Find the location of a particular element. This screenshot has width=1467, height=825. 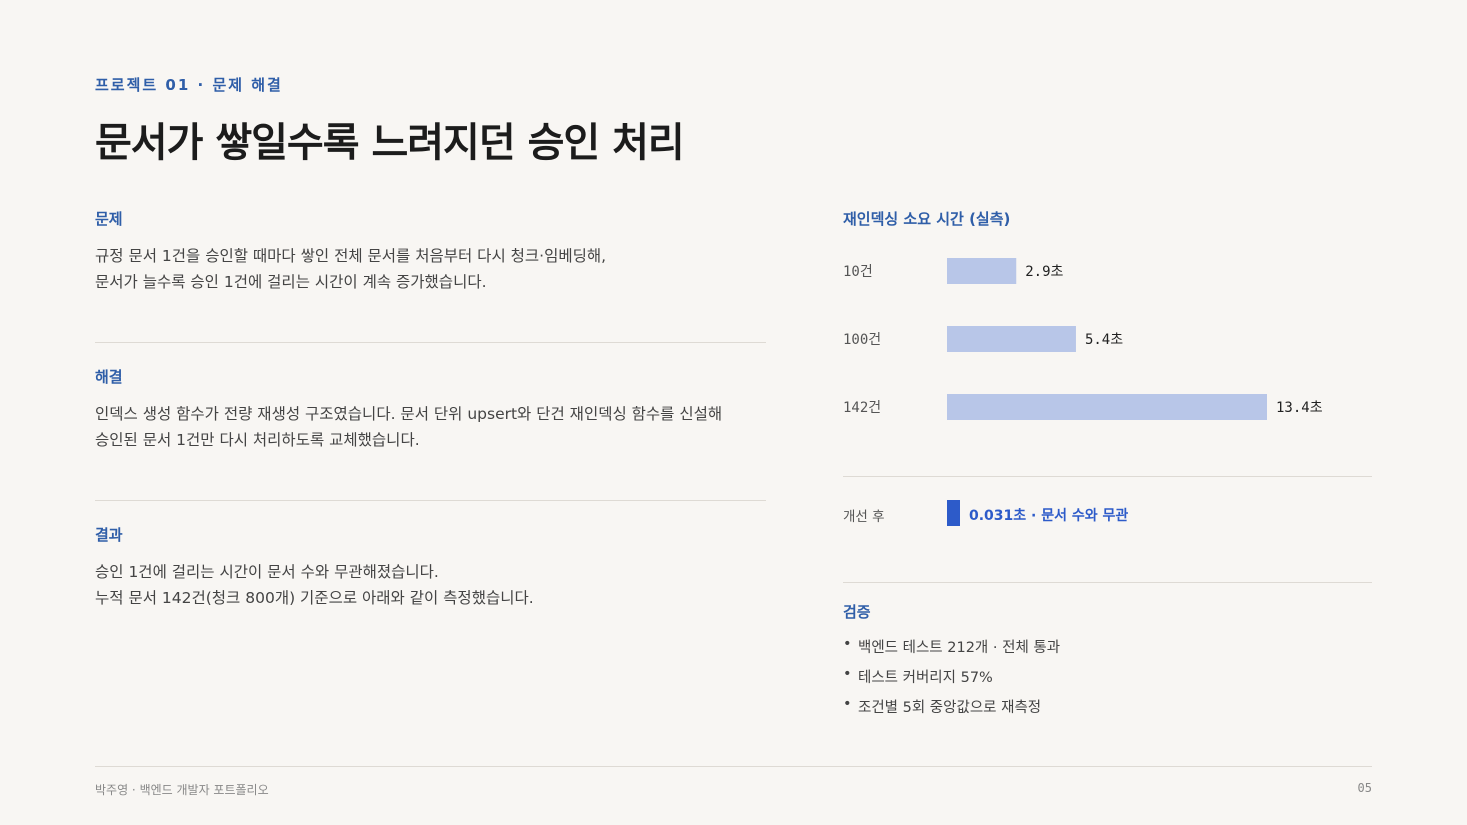

after-value-label: 0.031초 · 문서 수와 무관 is located at coordinates (1049, 516).